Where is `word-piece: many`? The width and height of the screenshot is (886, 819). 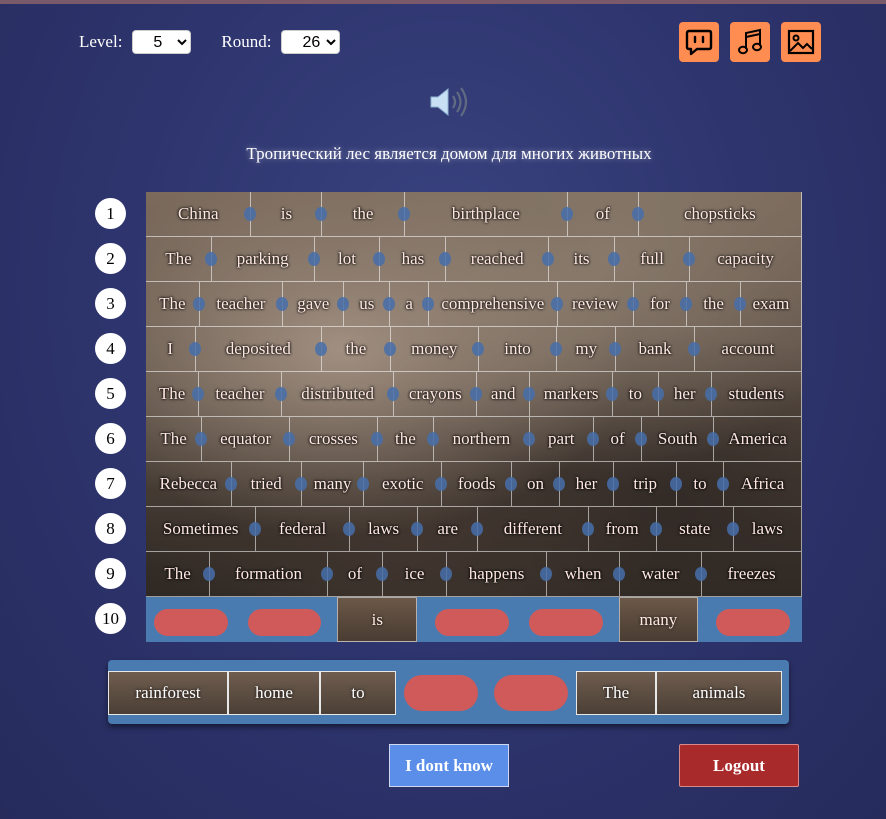
word-piece: many is located at coordinates (335, 484).